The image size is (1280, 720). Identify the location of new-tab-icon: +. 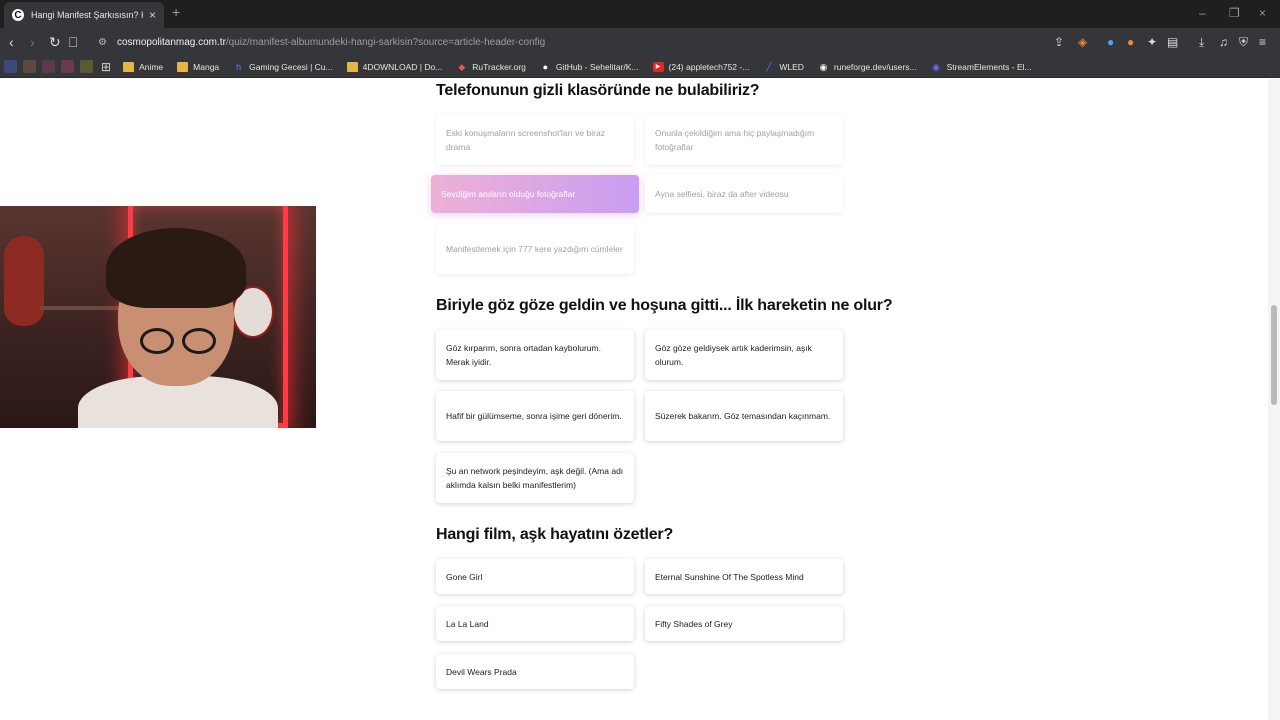
(176, 12).